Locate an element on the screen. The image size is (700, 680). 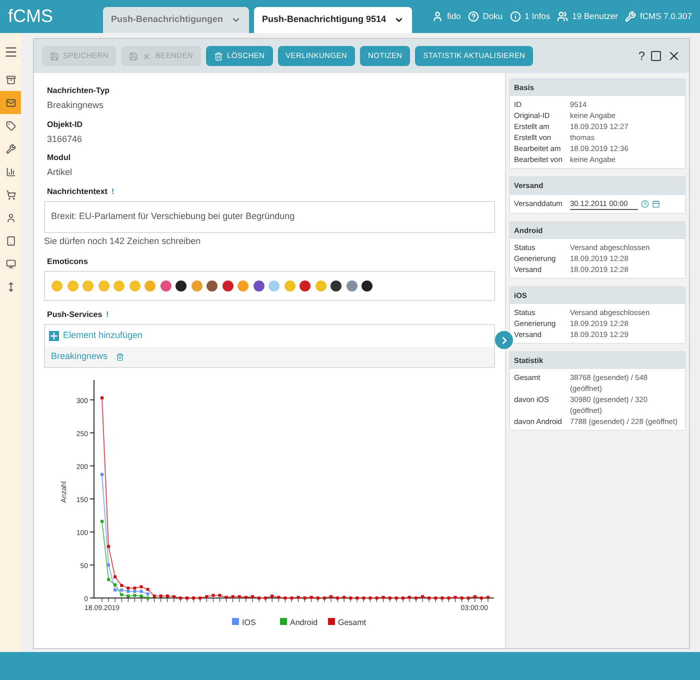
caret-icon is located at coordinates (236, 20).